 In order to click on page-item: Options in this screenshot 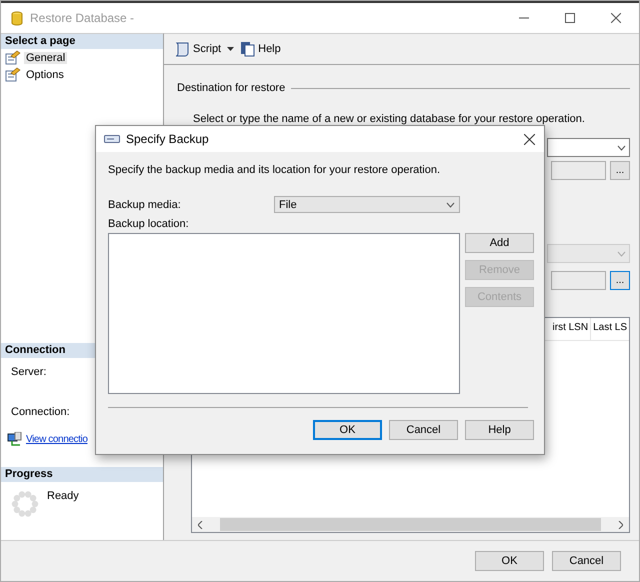, I will do `click(45, 74)`.